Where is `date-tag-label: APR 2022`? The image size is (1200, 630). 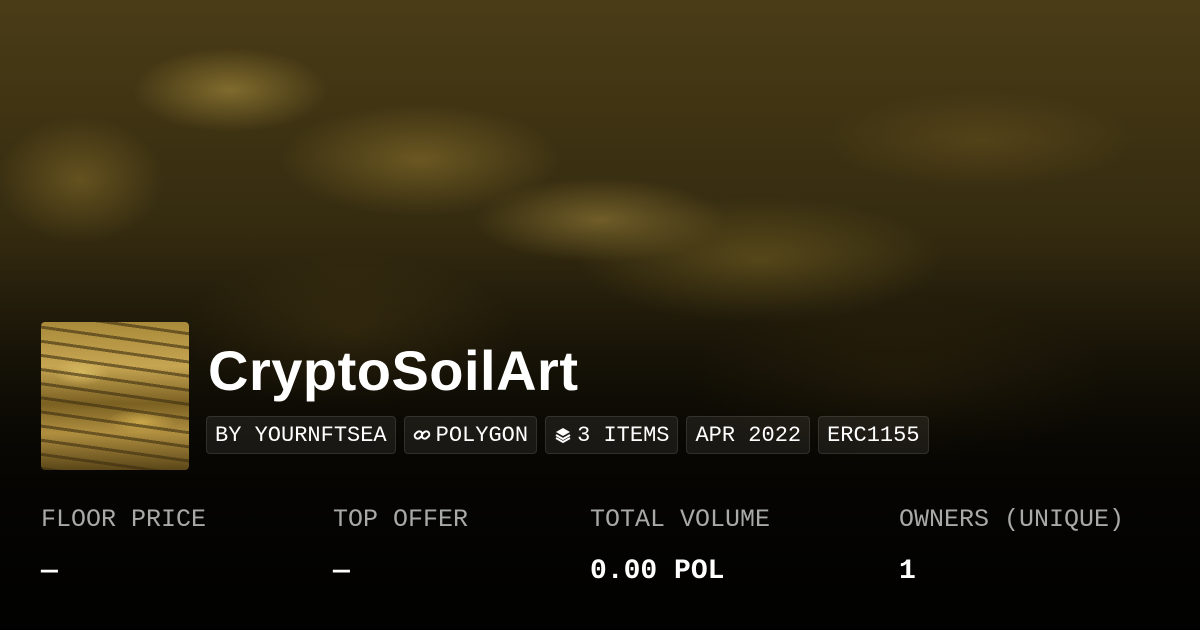
date-tag-label: APR 2022 is located at coordinates (748, 435).